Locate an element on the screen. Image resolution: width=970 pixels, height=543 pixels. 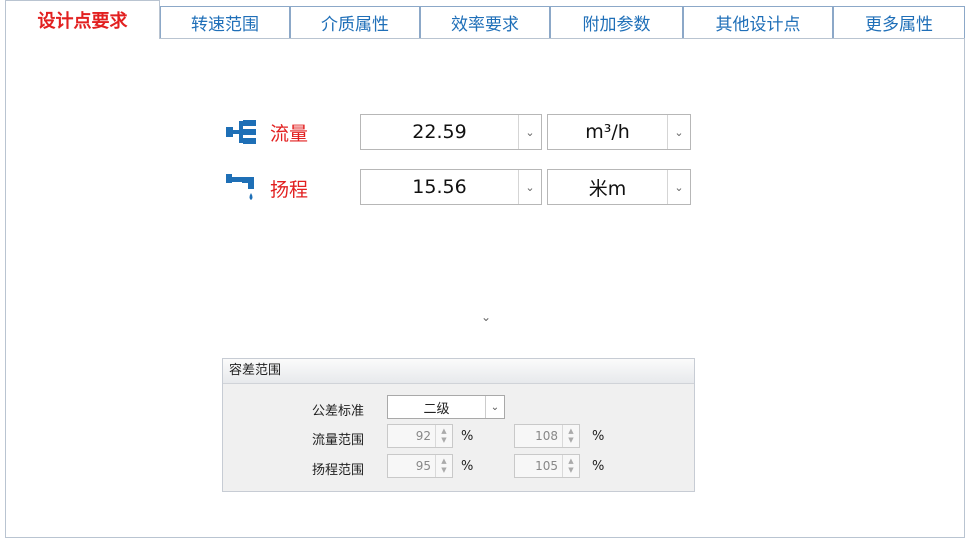
head-value-combo: 15.56 ⌄ is located at coordinates (451, 187).